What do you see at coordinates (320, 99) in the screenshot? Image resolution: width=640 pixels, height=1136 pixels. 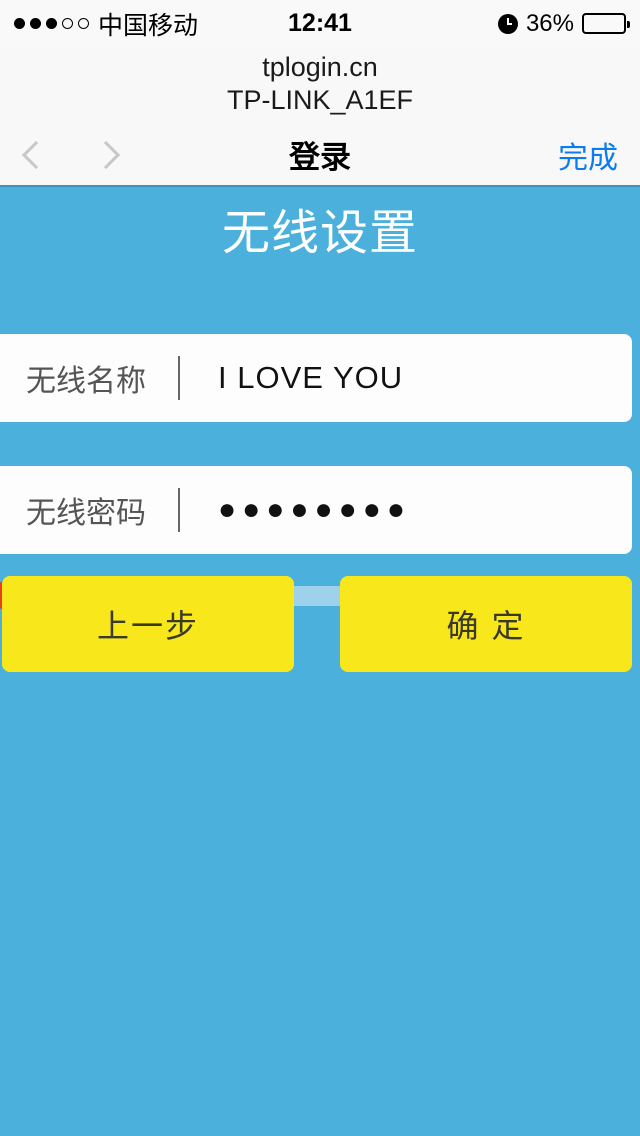 I see `page-title-label: TP-LINK_A1EF` at bounding box center [320, 99].